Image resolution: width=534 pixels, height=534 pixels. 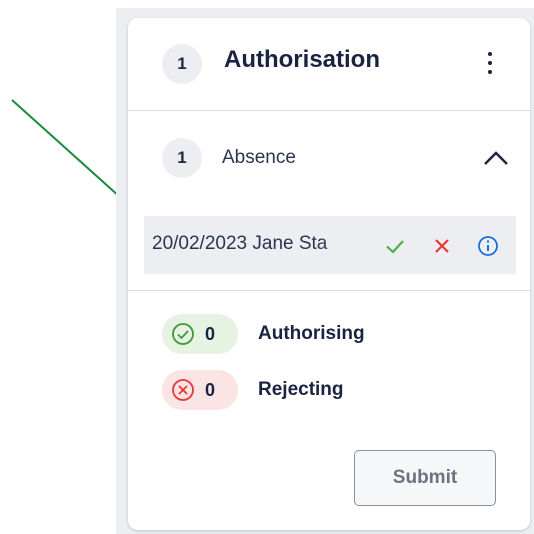 I want to click on authorising-count-pill: 0, so click(x=200, y=334).